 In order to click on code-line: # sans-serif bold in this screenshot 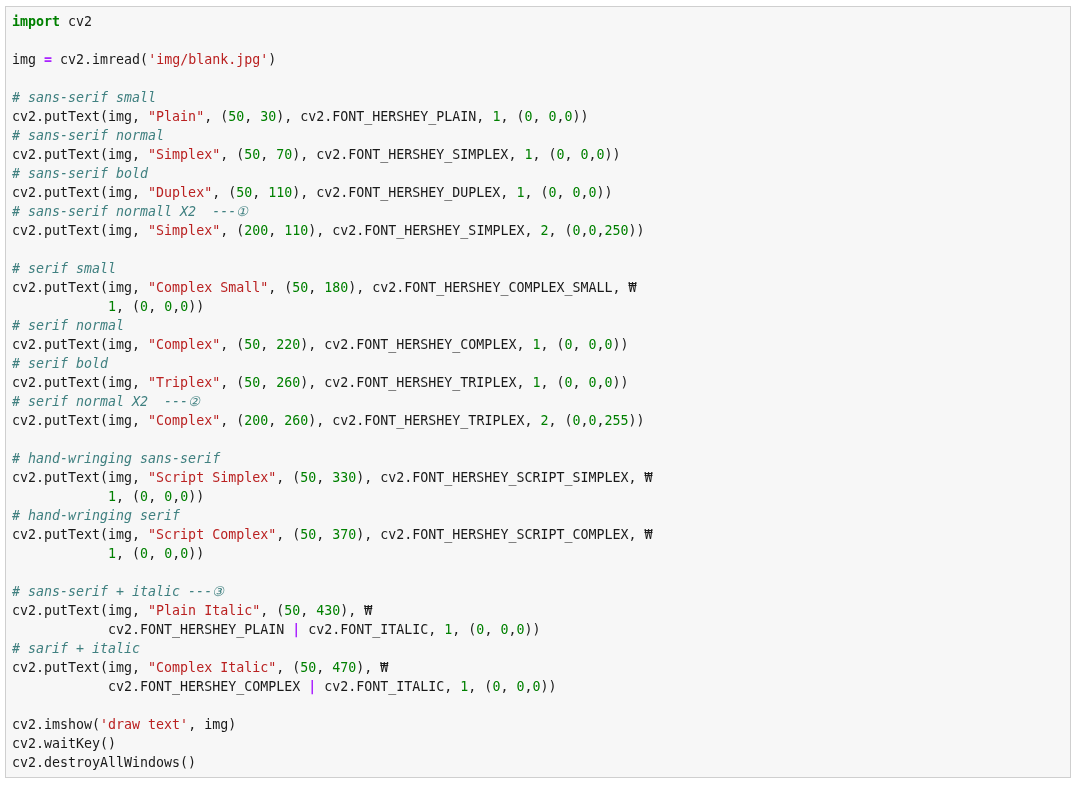, I will do `click(80, 174)`.